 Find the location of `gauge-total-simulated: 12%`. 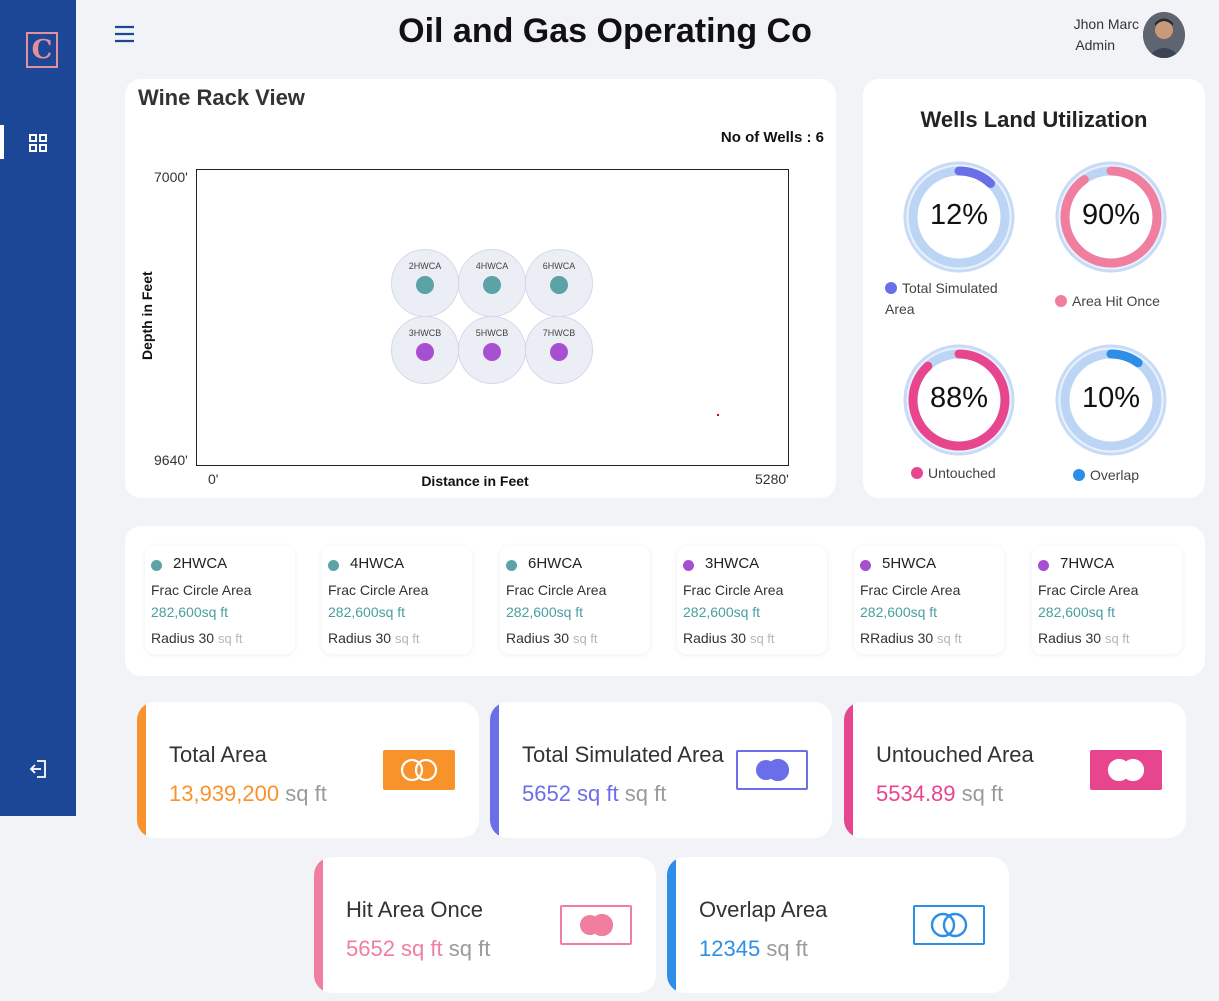

gauge-total-simulated: 12% is located at coordinates (959, 217).